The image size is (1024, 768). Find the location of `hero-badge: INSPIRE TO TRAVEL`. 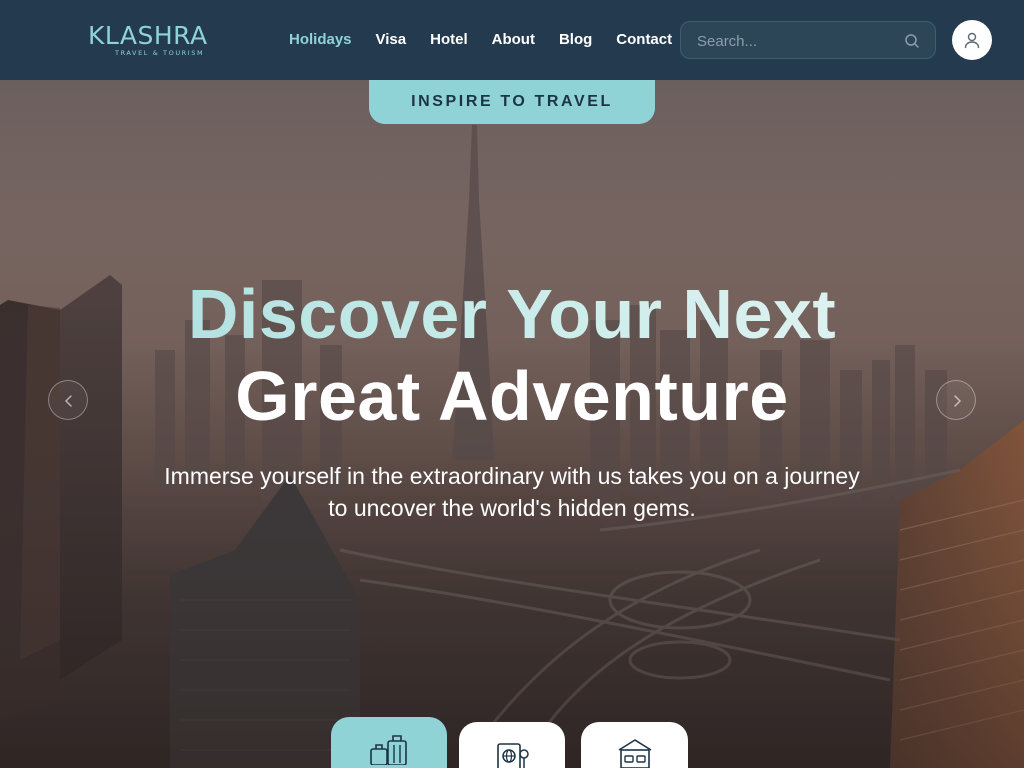

hero-badge: INSPIRE TO TRAVEL is located at coordinates (512, 102).